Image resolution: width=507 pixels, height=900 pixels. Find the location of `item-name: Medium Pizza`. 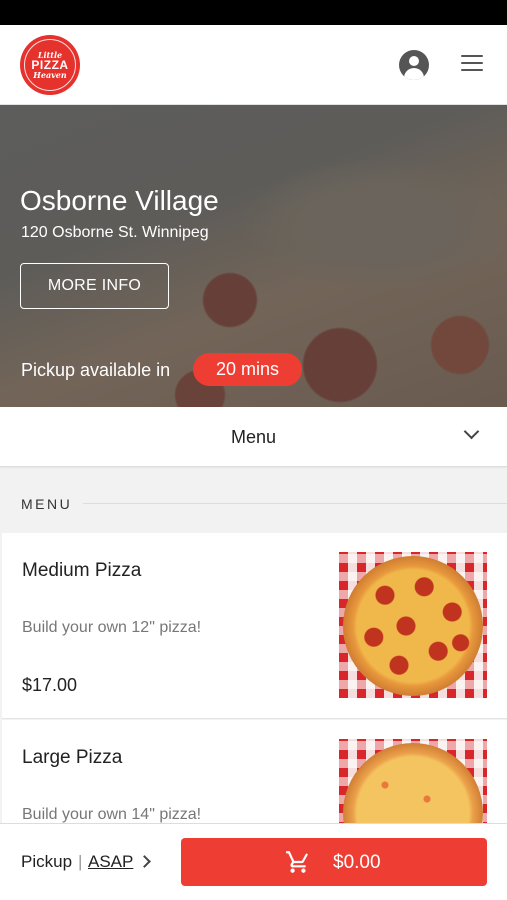

item-name: Medium Pizza is located at coordinates (82, 570).